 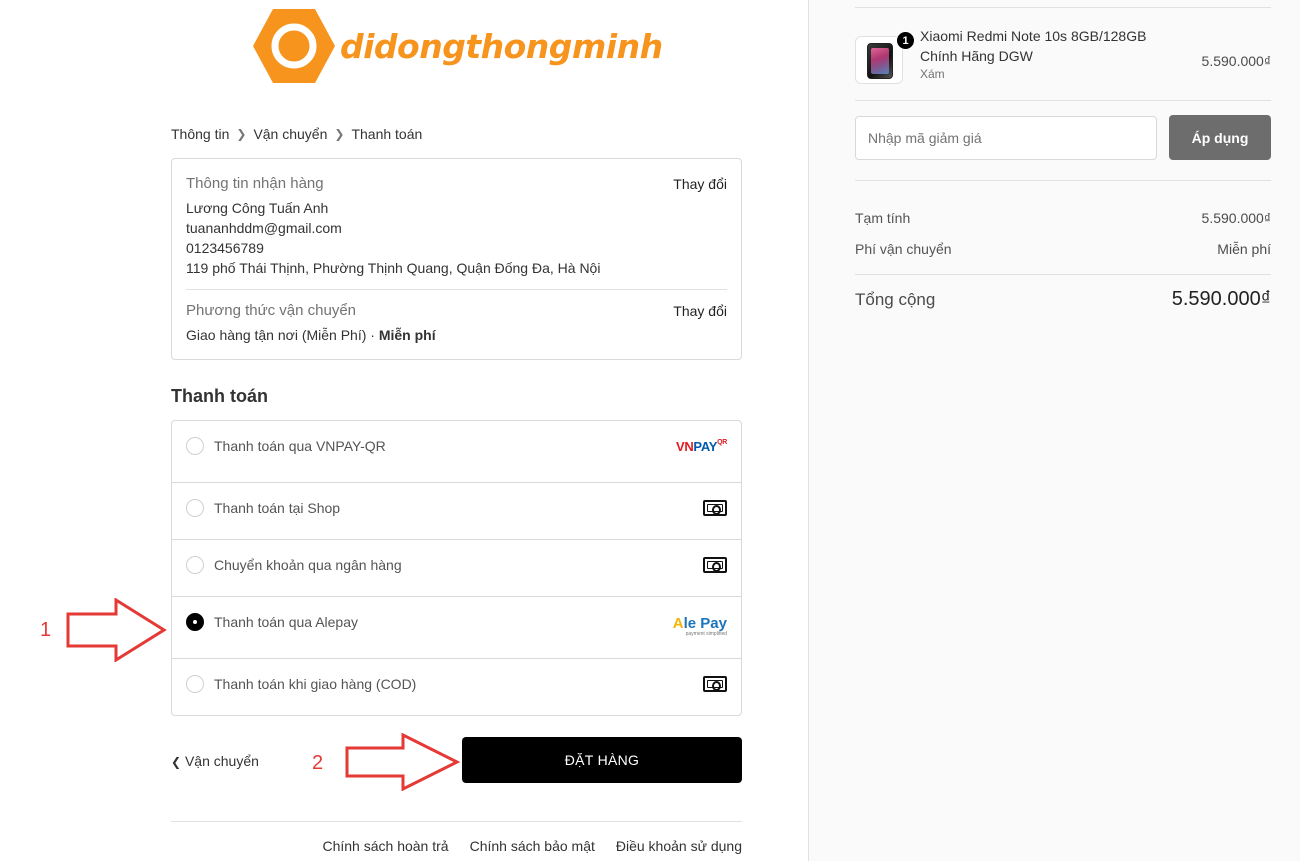 What do you see at coordinates (883, 218) in the screenshot?
I see `subtotal-label: Tạm tính` at bounding box center [883, 218].